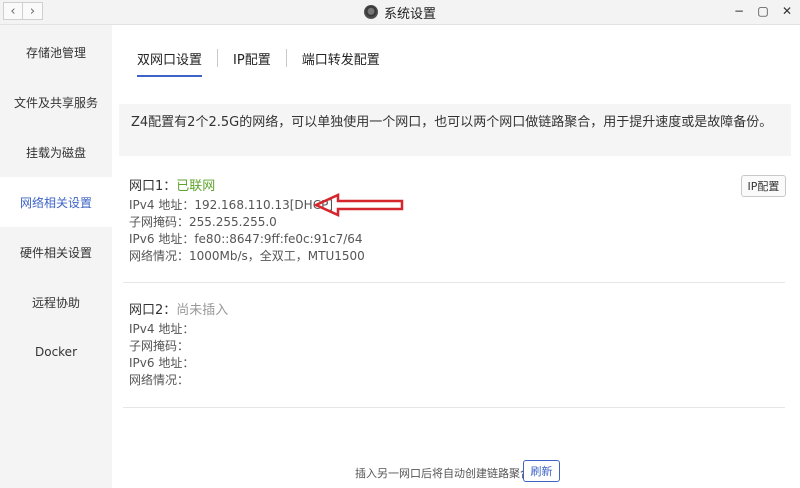 The height and width of the screenshot is (488, 800). Describe the element at coordinates (443, 473) in the screenshot. I see `footer-hint: 插入另一网口后将自动创建链路聚合` at that location.